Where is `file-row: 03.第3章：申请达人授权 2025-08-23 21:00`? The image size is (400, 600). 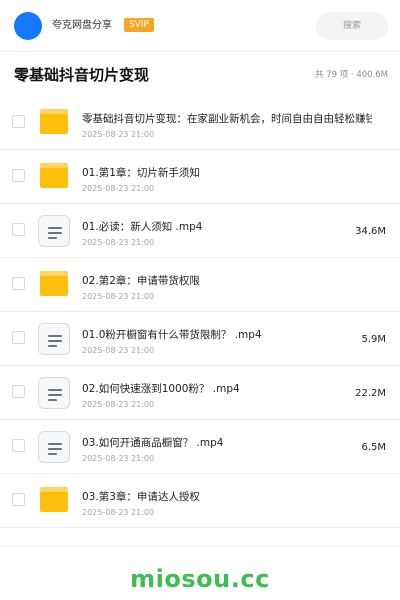 file-row: 03.第3章：申请达人授权 2025-08-23 21:00 is located at coordinates (200, 501).